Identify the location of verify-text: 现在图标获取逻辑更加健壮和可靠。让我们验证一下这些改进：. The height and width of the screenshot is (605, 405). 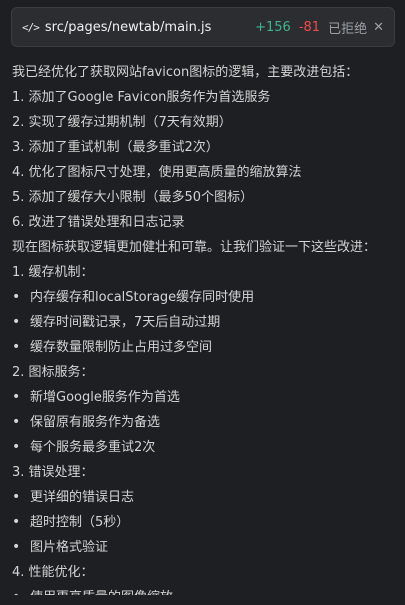
(194, 247).